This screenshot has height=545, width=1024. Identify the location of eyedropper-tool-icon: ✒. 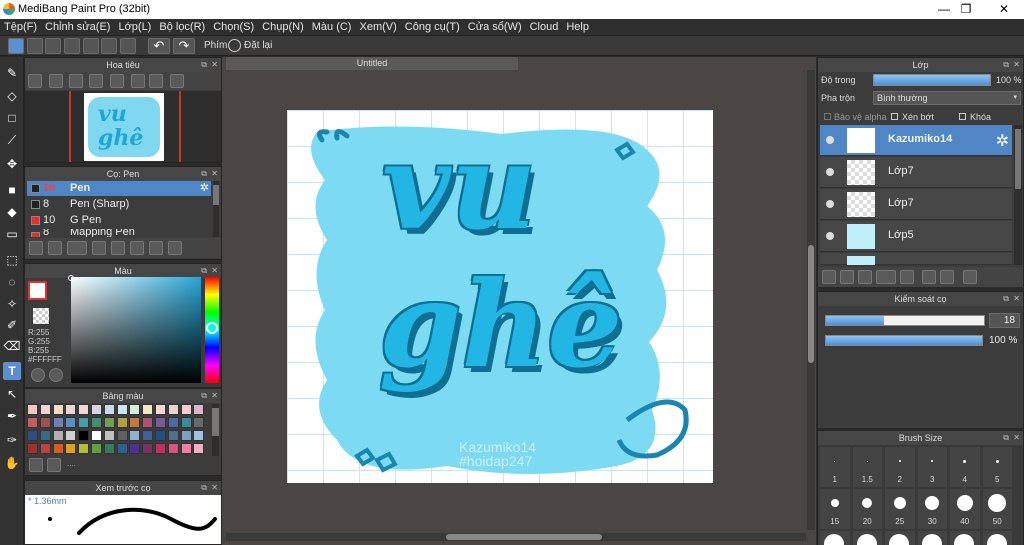
(12, 416).